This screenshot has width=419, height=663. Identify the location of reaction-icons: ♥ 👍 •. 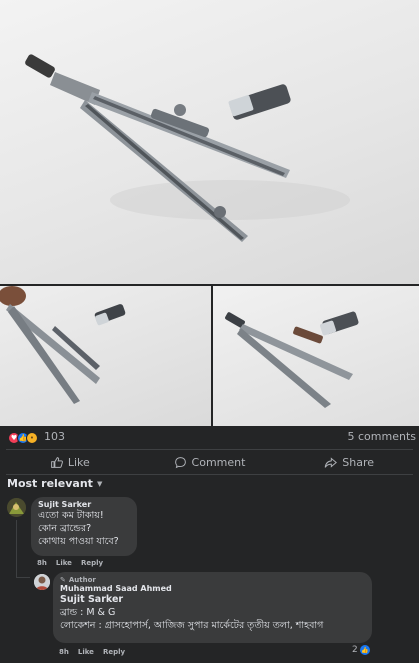
(23, 438).